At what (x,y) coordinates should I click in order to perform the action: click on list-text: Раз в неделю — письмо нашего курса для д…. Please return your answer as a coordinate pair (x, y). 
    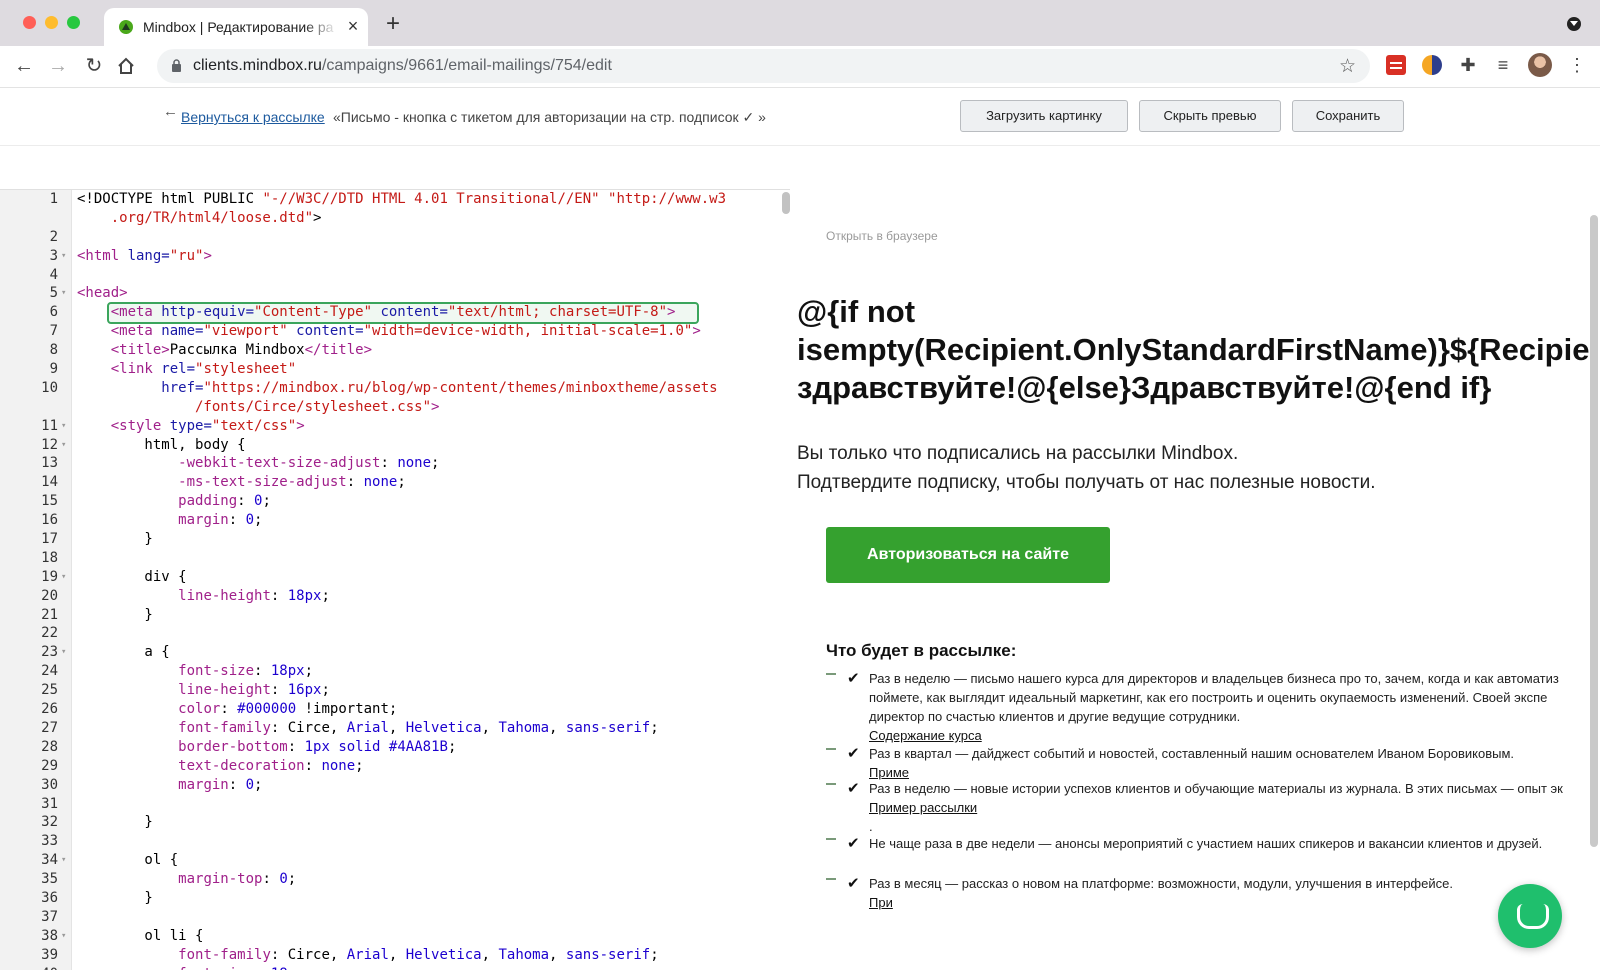
    Looking at the image, I should click on (1214, 678).